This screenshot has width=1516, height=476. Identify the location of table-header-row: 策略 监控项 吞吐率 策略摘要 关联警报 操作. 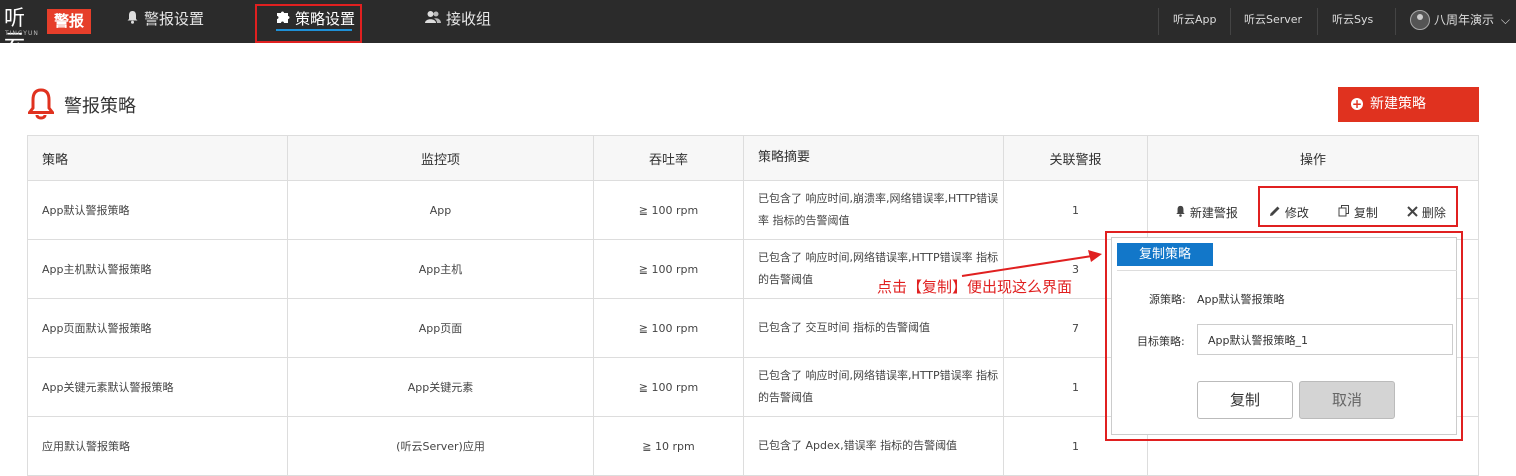
(753, 158).